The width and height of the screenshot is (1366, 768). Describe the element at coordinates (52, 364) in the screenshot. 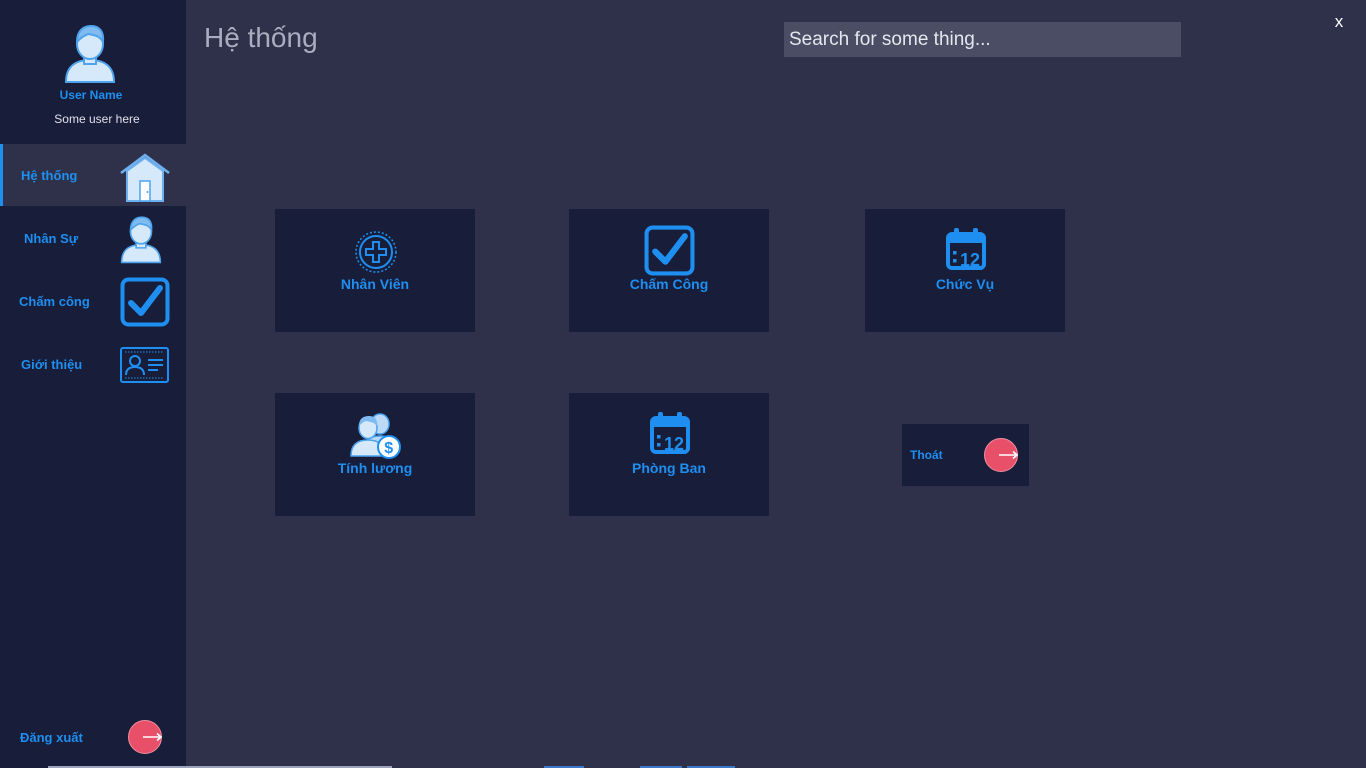

I see `sidebar-item-label: Giới thiệu` at that location.